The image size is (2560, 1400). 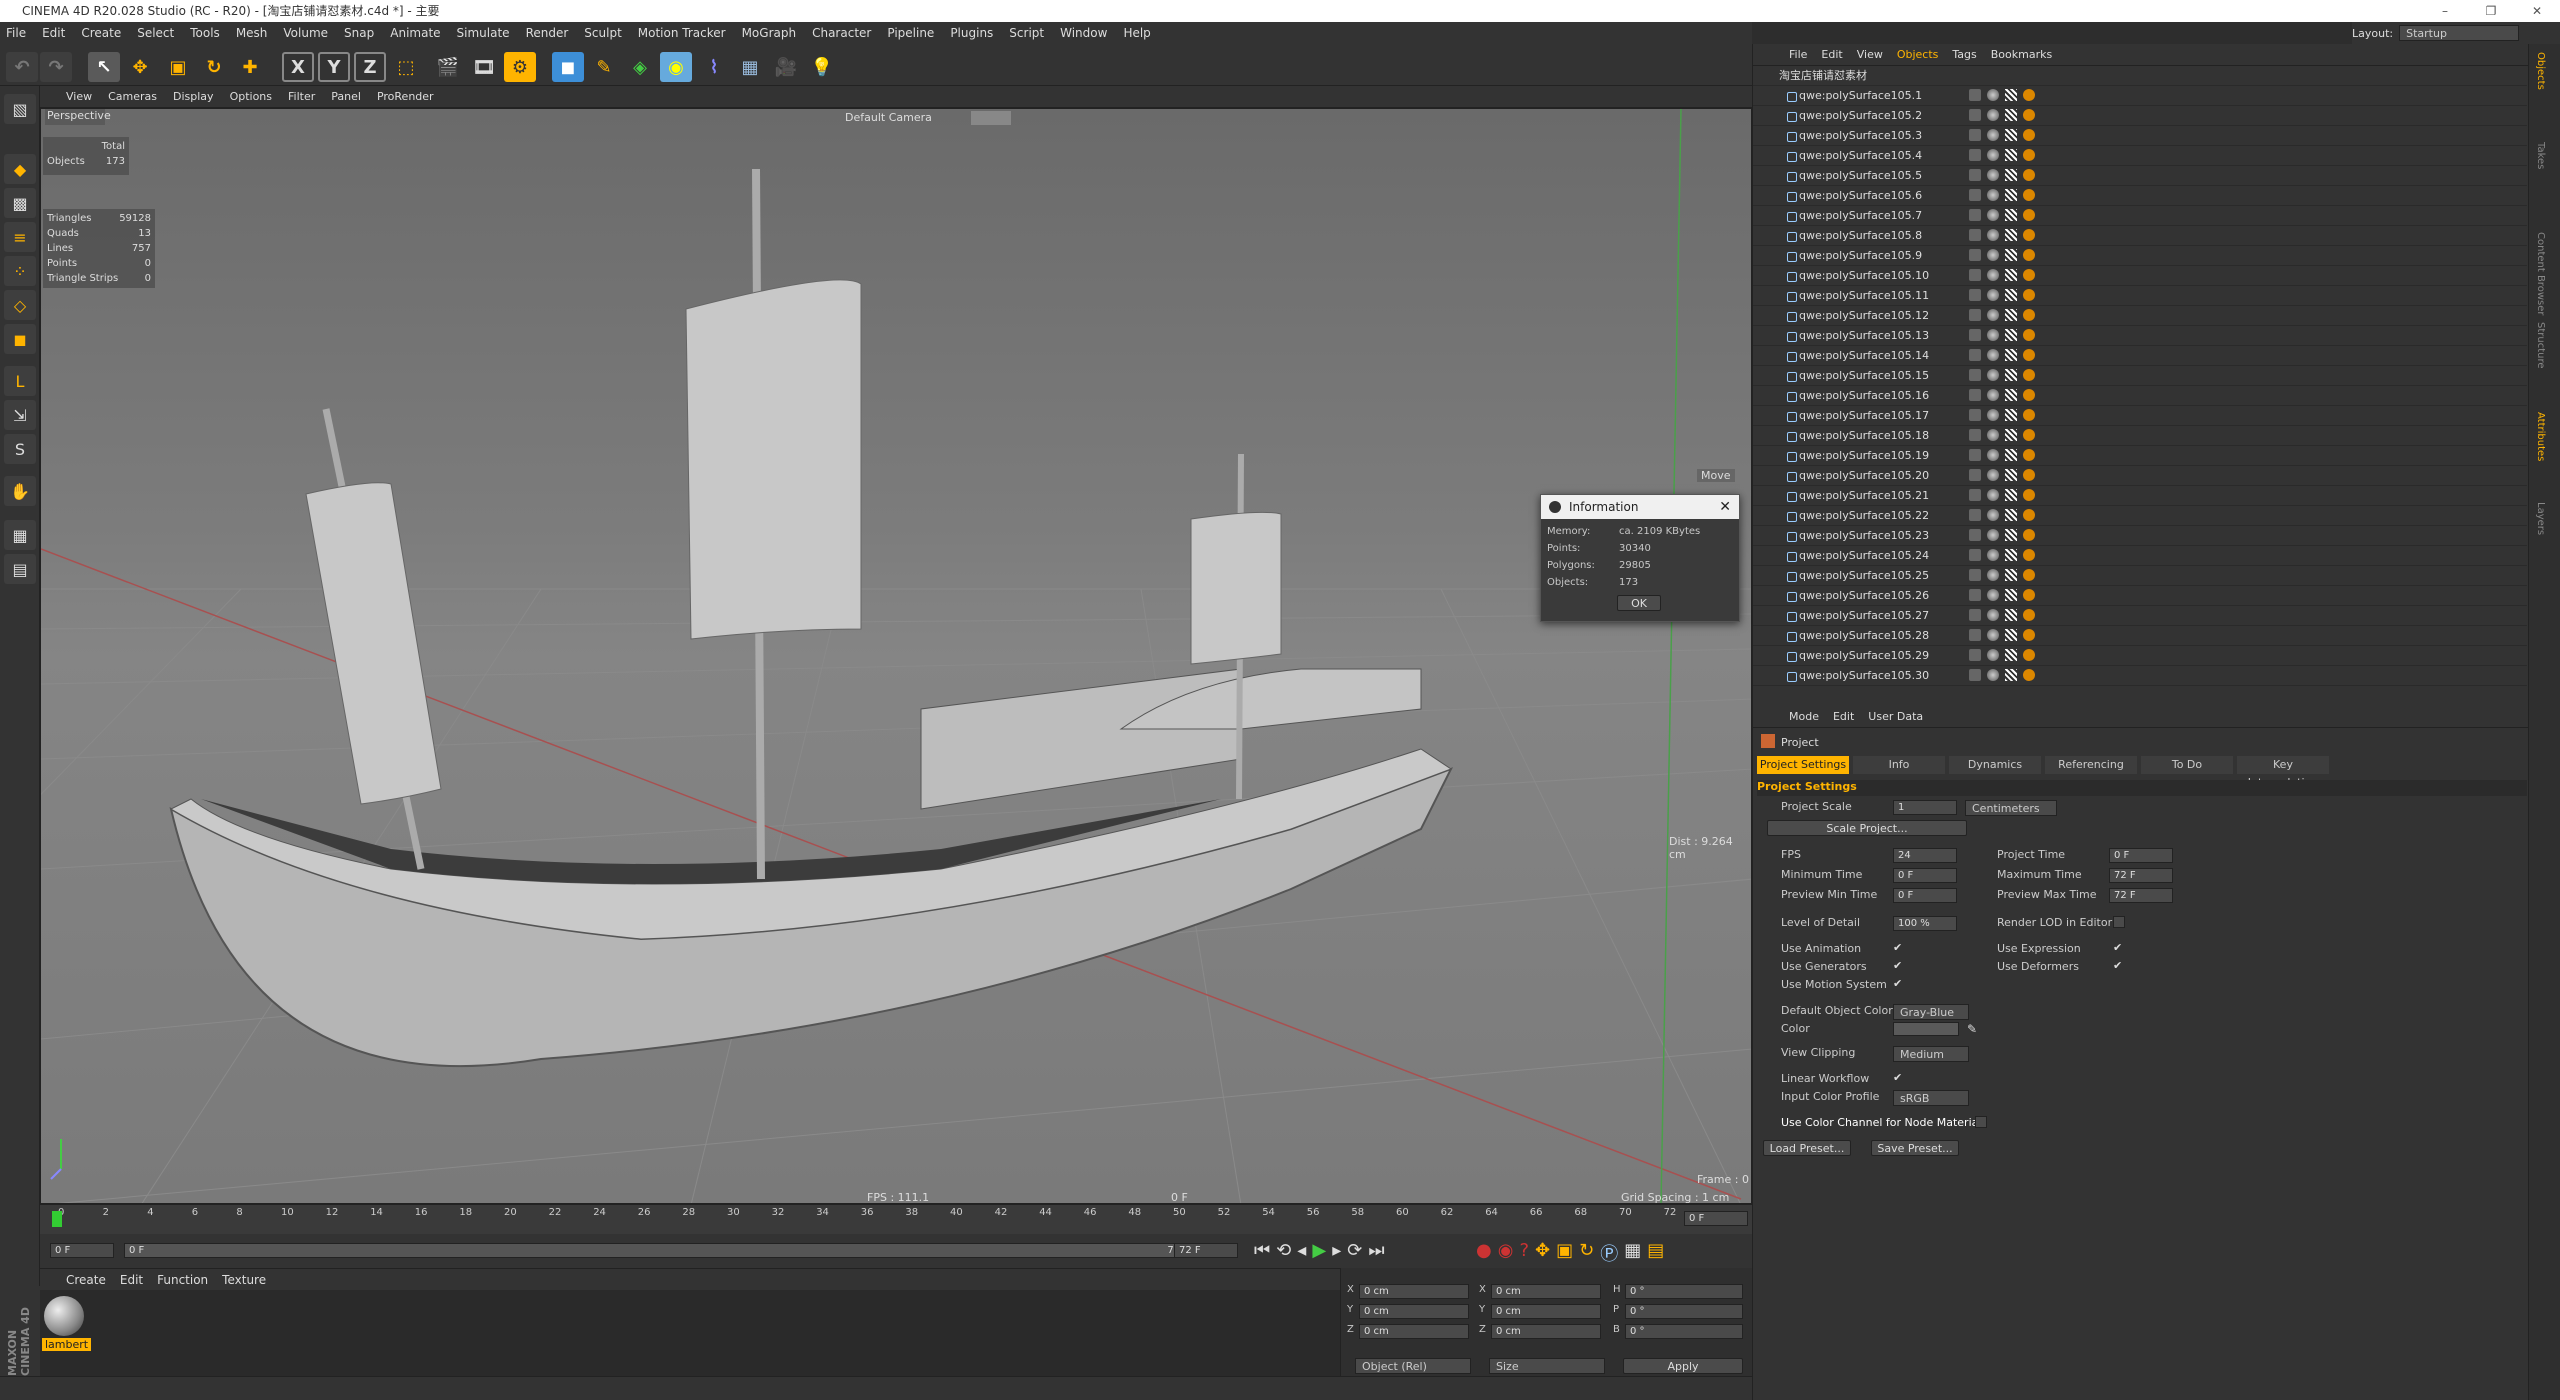 I want to click on menu-create: Create, so click(x=101, y=33).